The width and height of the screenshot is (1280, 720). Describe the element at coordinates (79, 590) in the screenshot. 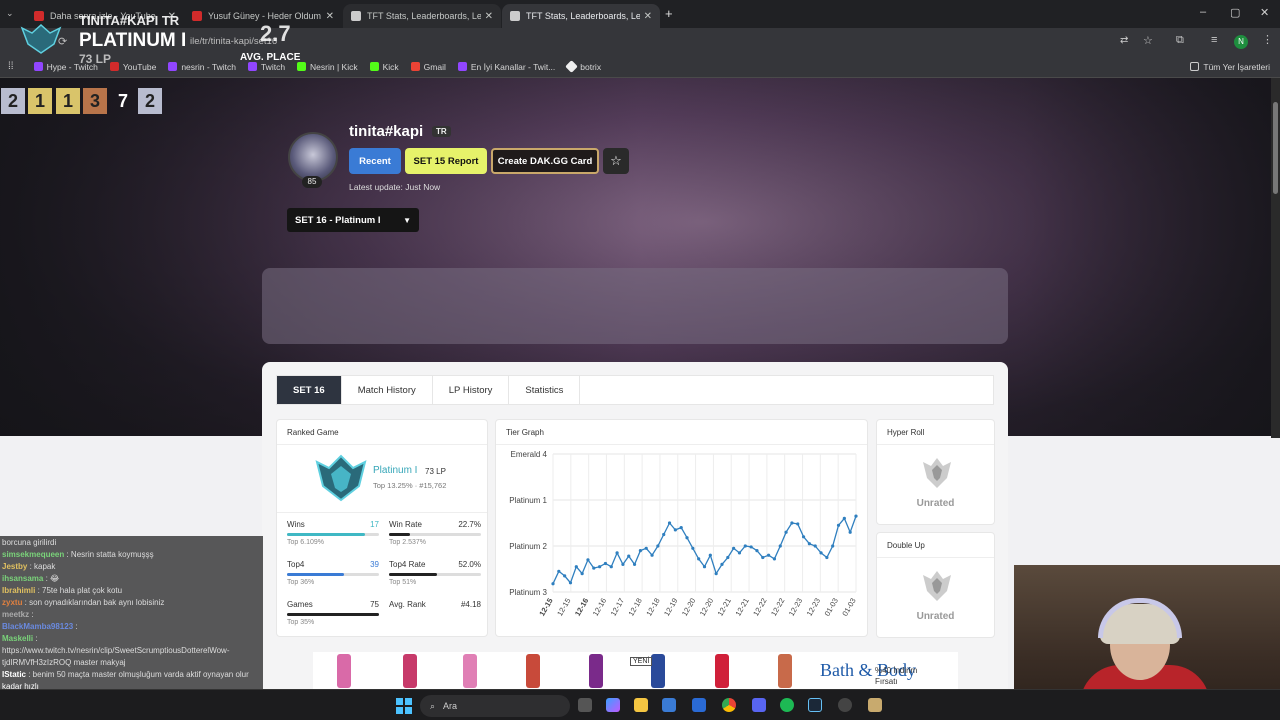

I see `chat-text: : 75te hala plat çok kotu` at that location.